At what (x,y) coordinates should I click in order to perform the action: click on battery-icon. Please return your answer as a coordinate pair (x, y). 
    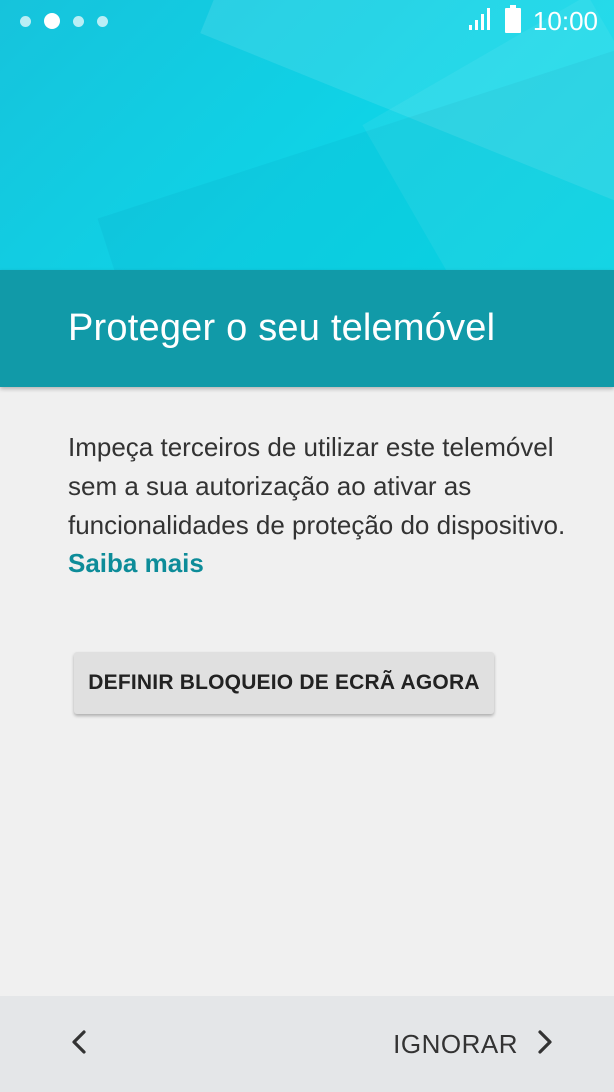
    Looking at the image, I should click on (512, 21).